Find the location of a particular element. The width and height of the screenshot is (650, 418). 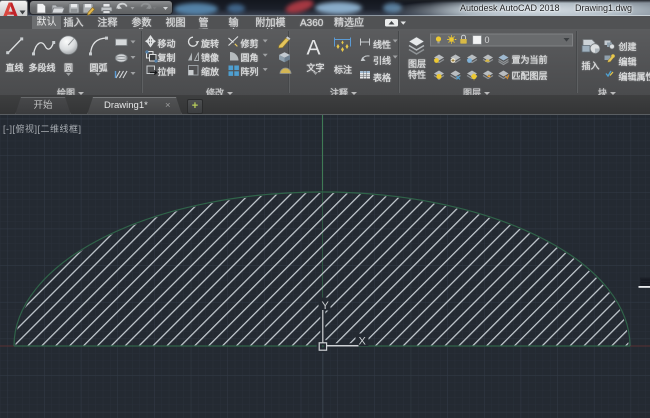

svg-text: 0 is located at coordinates (487, 40).